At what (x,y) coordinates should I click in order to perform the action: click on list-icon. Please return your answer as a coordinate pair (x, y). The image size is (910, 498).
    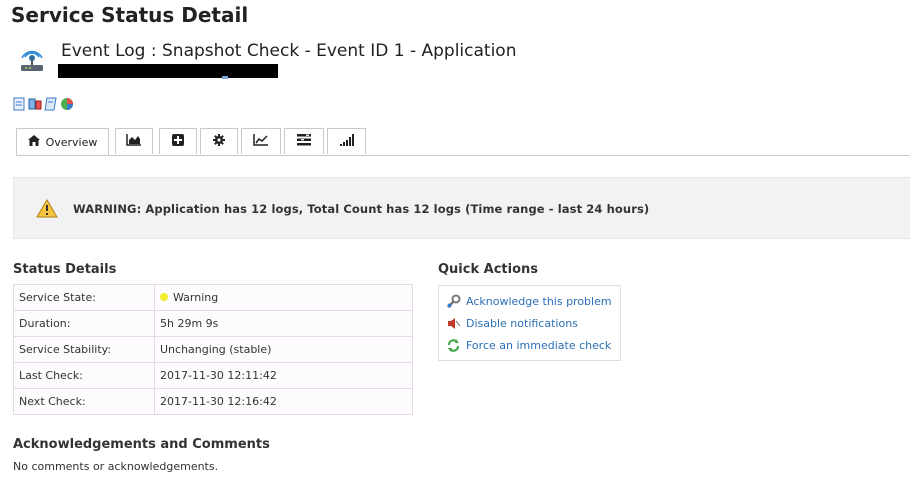
    Looking at the image, I should click on (304, 141).